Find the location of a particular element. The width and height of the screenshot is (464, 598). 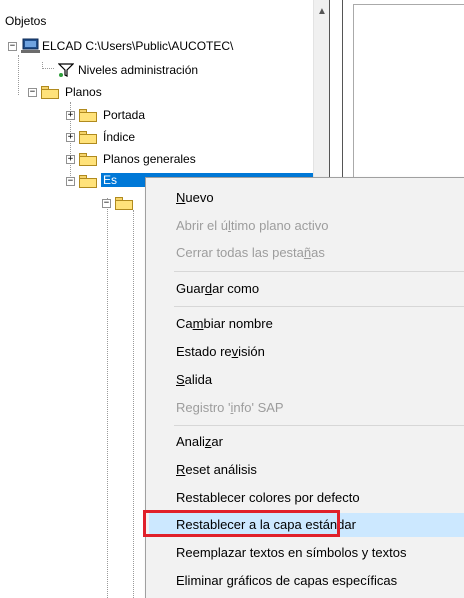

menu-item-estado-revision: Estado revisión is located at coordinates (306, 352).